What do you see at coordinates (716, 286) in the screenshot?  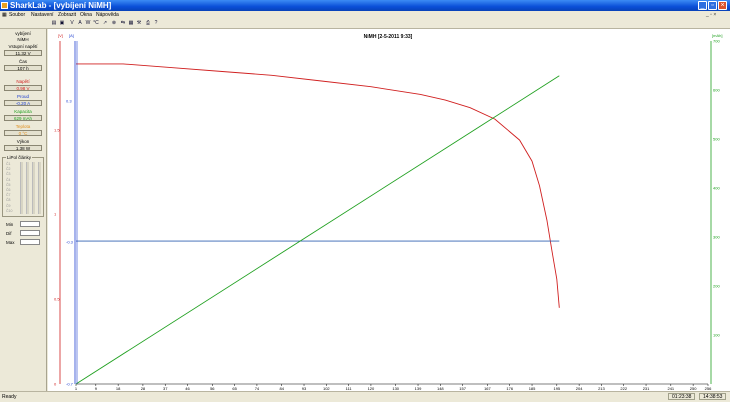 I see `capacity-tick-label: 200` at bounding box center [716, 286].